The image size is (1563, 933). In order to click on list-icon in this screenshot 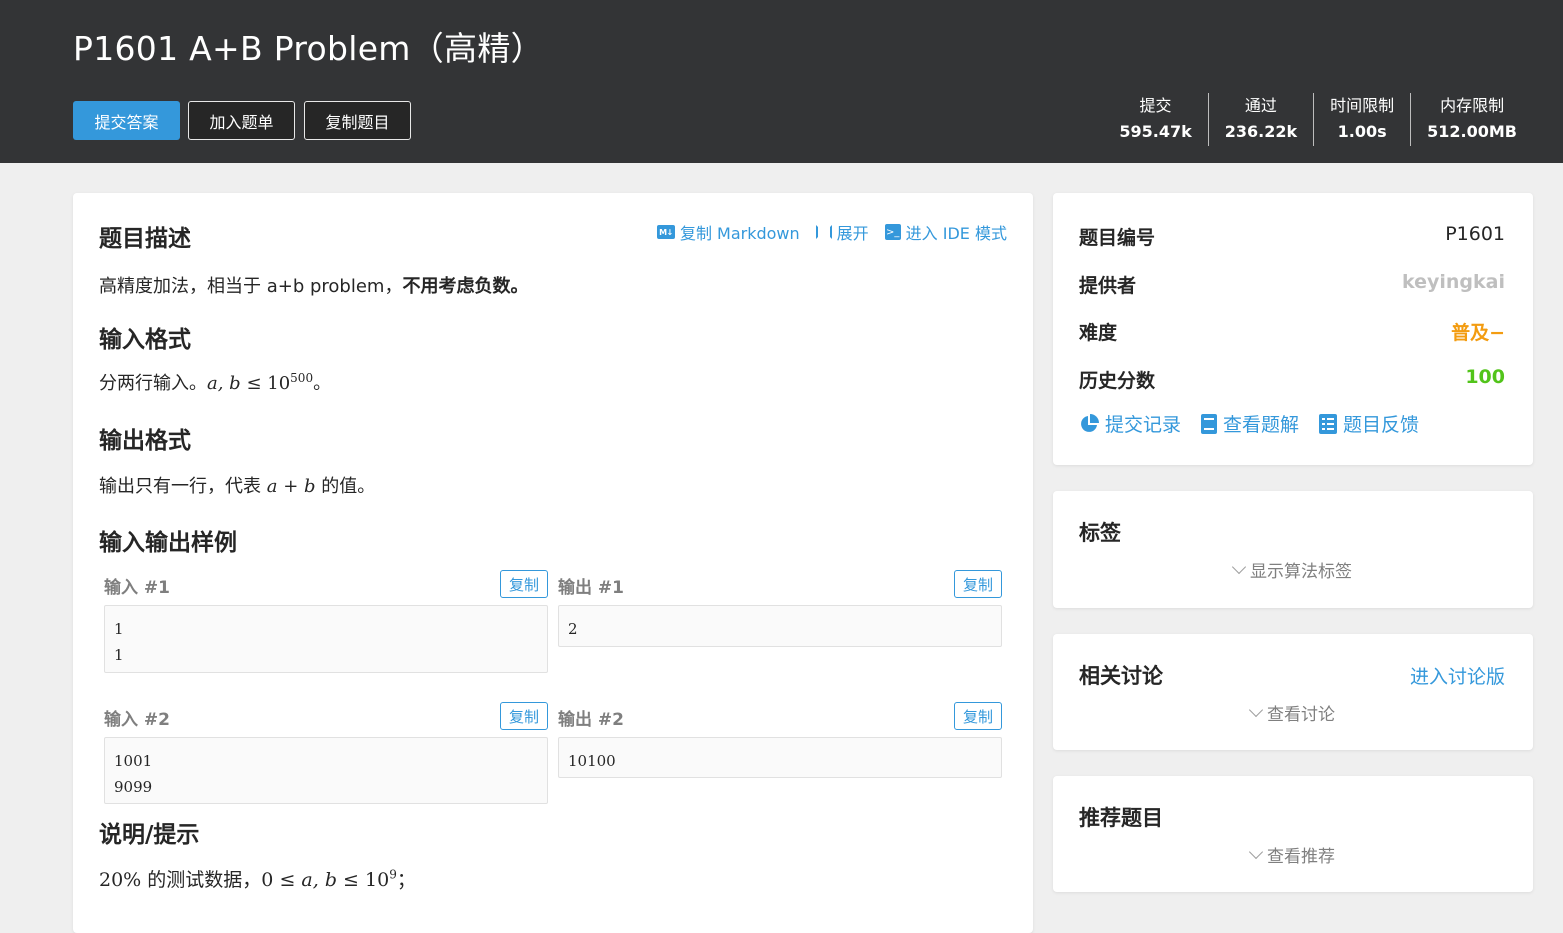, I will do `click(1328, 423)`.